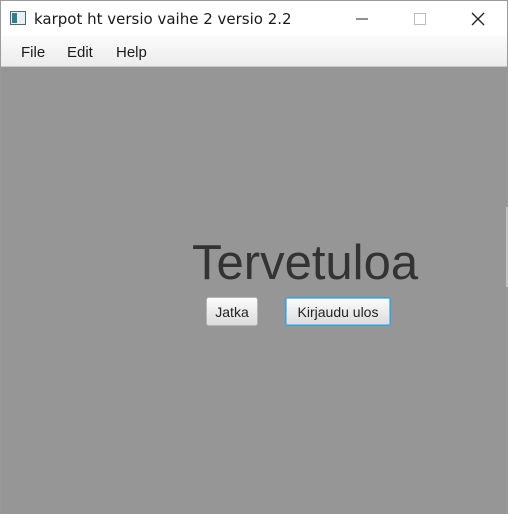 The height and width of the screenshot is (515, 509). Describe the element at coordinates (305, 263) in the screenshot. I see `welcome-heading: Tervetuloa` at that location.